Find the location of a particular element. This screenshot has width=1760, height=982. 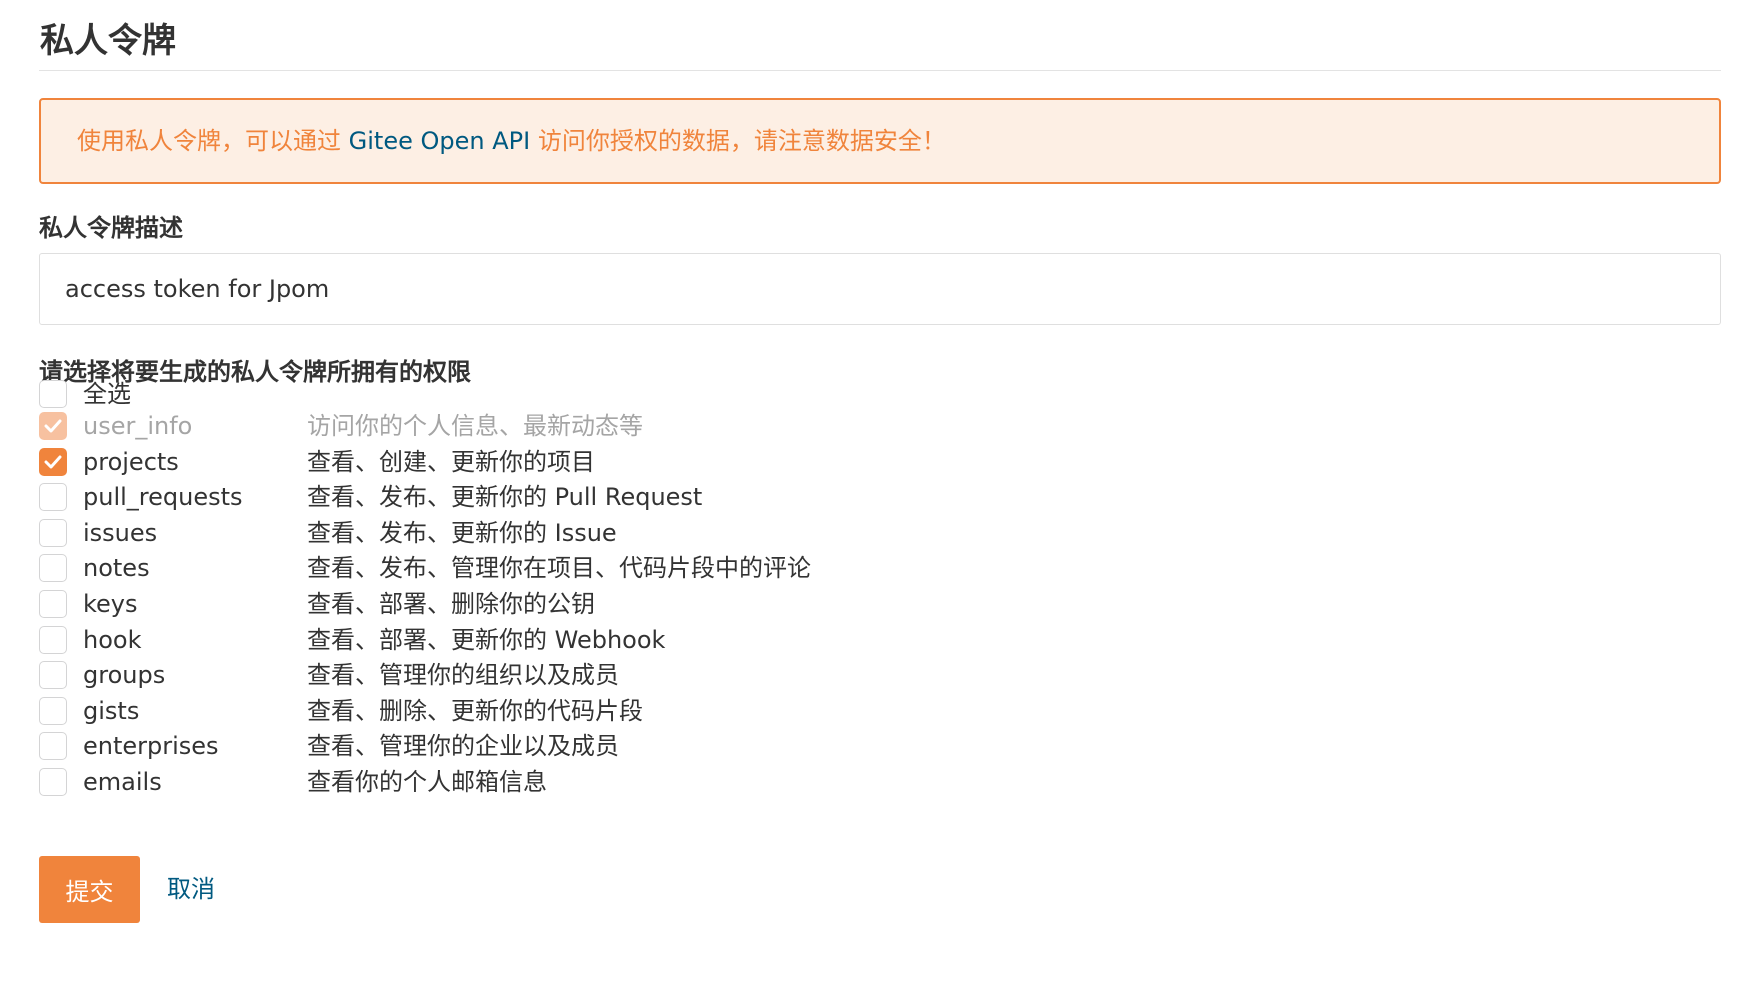

scope-row-emails: emails 查看你的个人邮箱信息 is located at coordinates (489, 782).